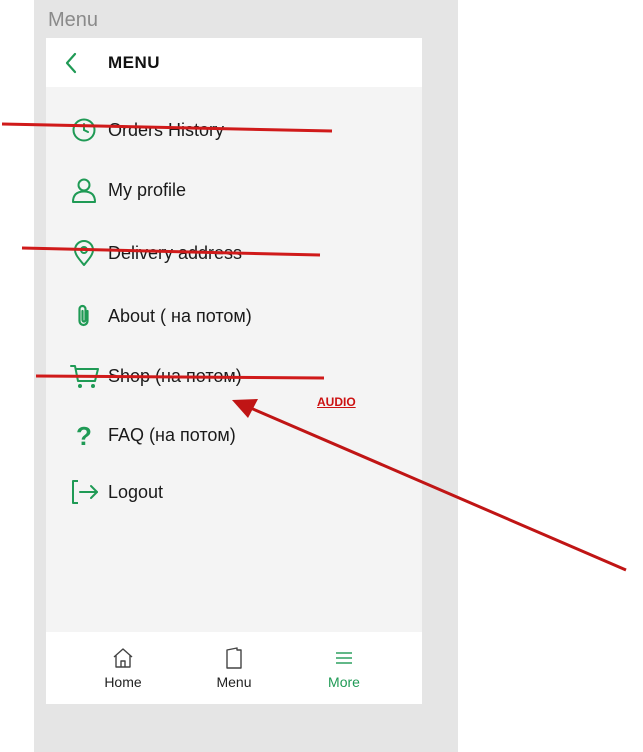 The image size is (643, 752). Describe the element at coordinates (123, 671) in the screenshot. I see `nav-home: Home` at that location.